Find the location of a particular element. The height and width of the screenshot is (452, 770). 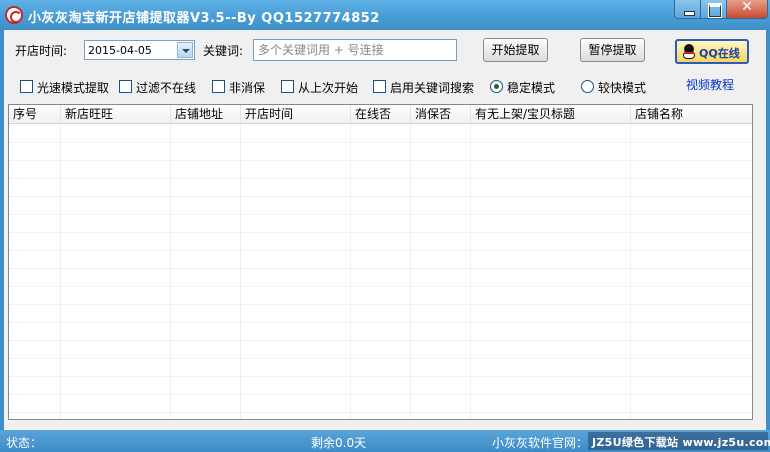

keyword-label: 关键词: is located at coordinates (223, 51).